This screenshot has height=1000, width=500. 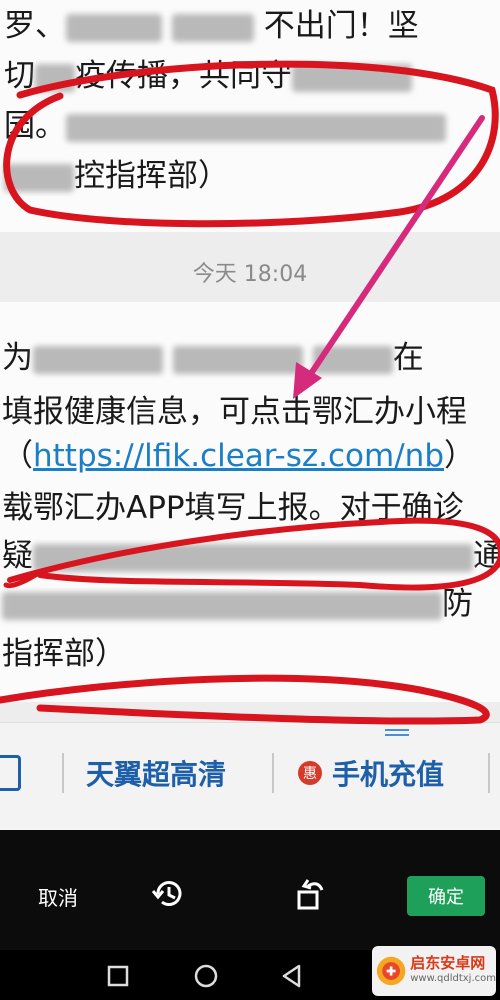 I want to click on watermark-title: 启东安卓网, so click(x=448, y=963).